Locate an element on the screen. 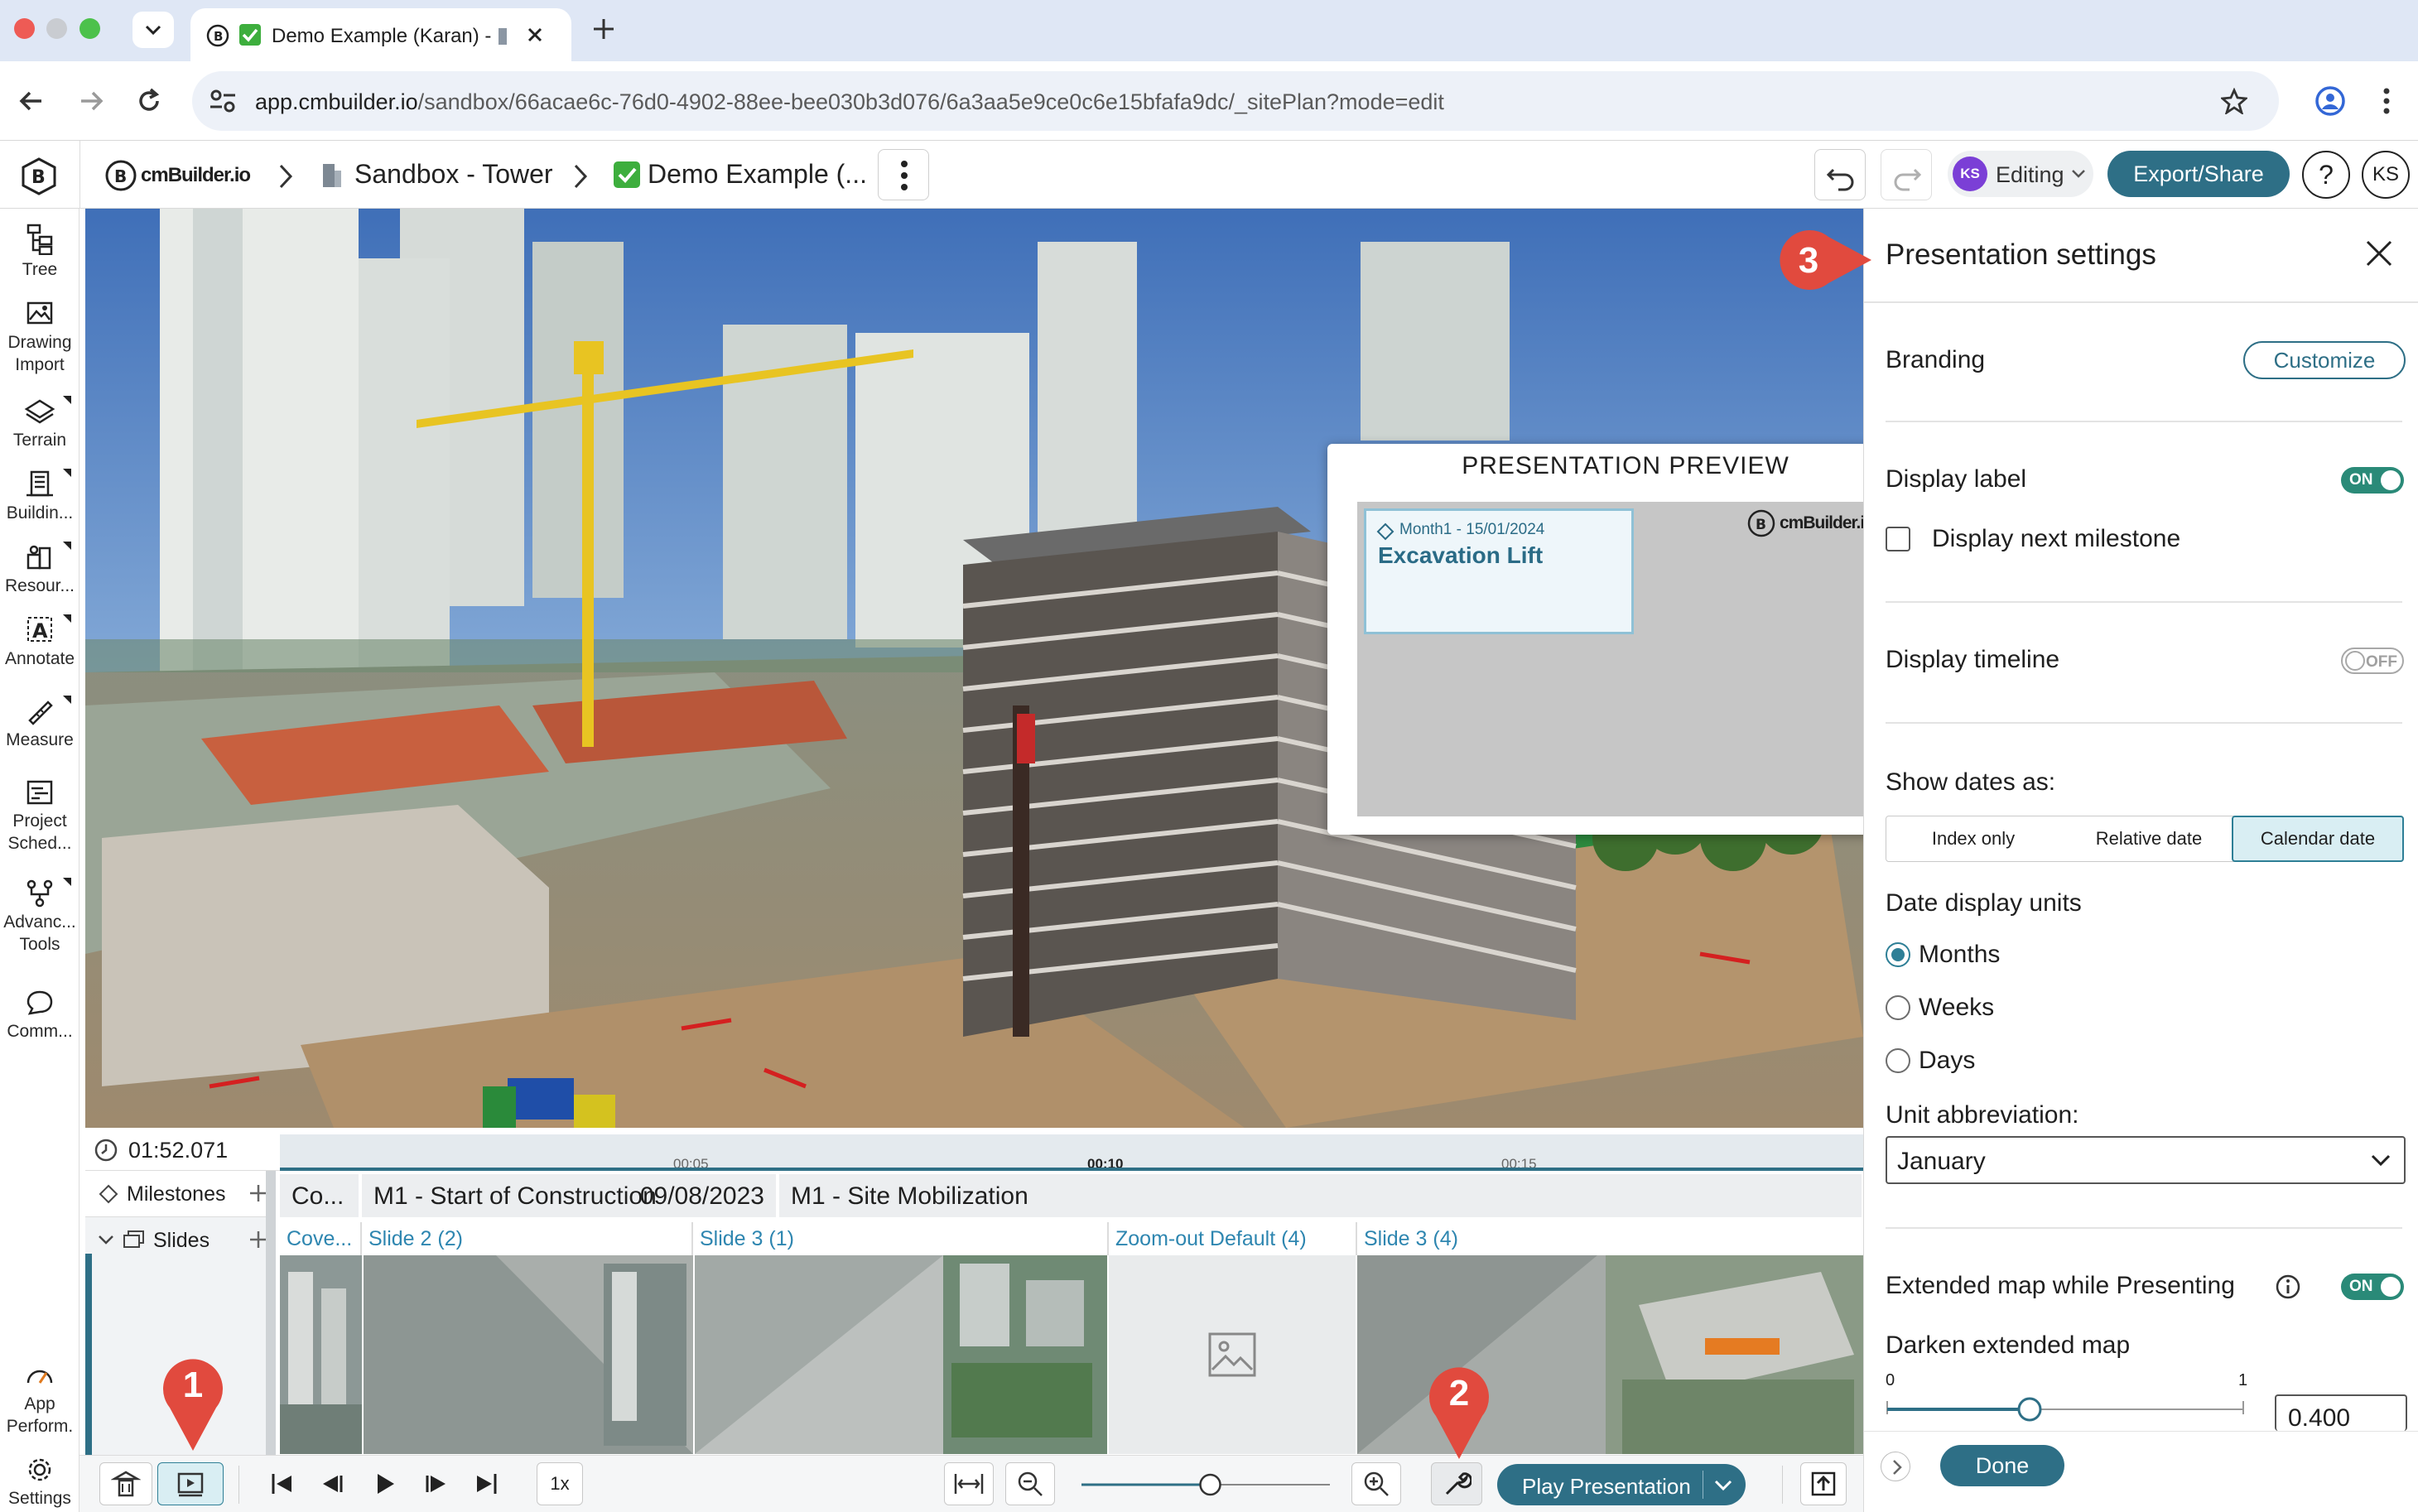  time-ruler: 00:05 00:10 00:15 is located at coordinates (1071, 1153).